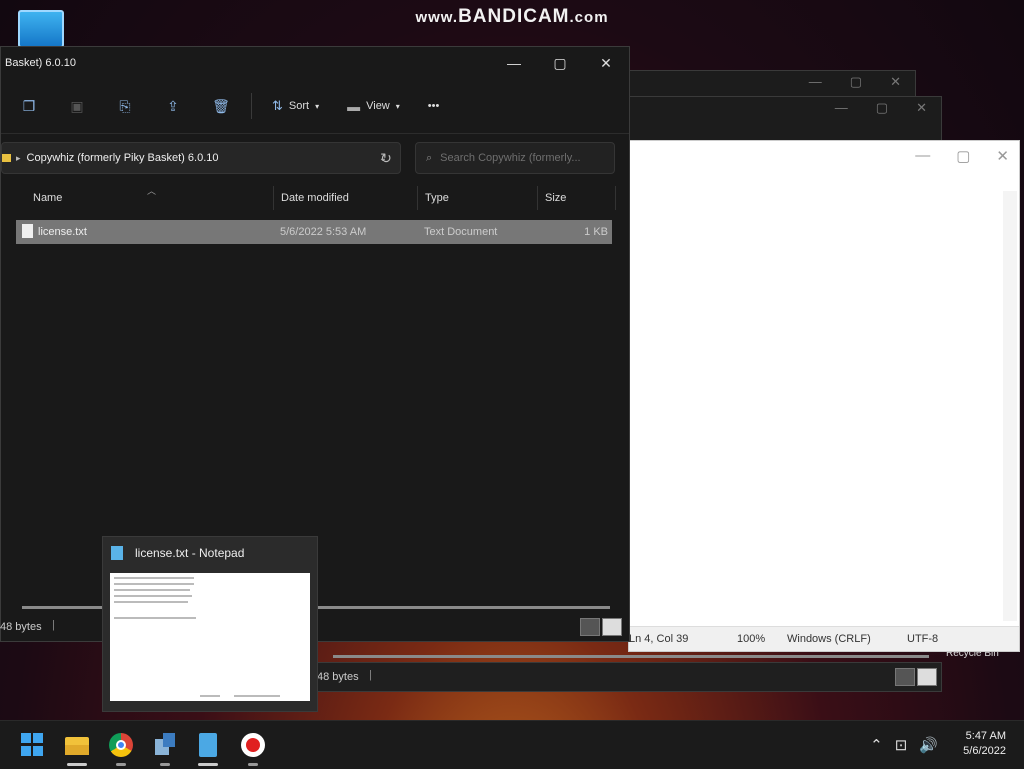 The width and height of the screenshot is (1024, 769). Describe the element at coordinates (315, 63) in the screenshot. I see `explorer-titlebar: Basket) 6.0.10 — ▢ ✕` at that location.